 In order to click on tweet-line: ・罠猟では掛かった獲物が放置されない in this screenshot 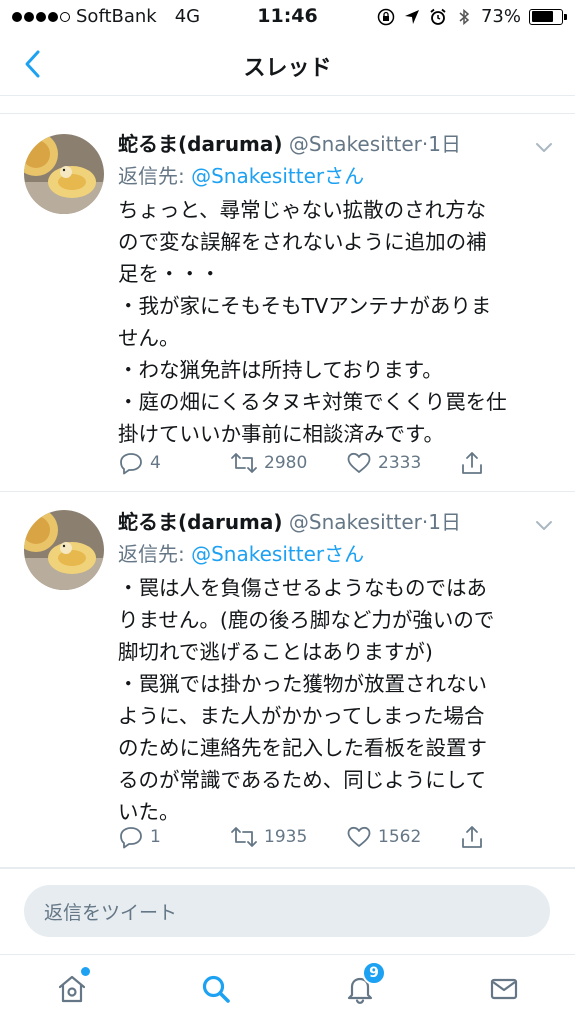, I will do `click(302, 684)`.